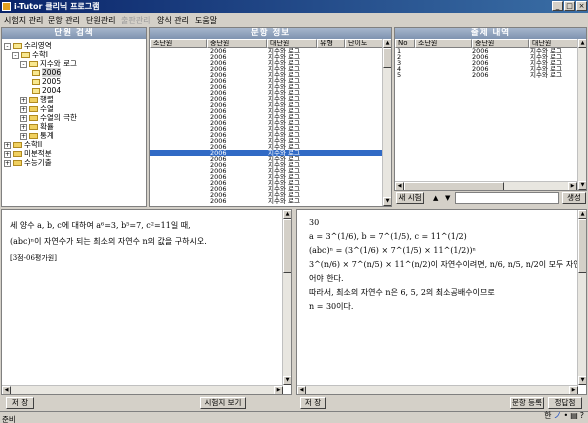 Image resolution: width=588 pixels, height=423 pixels. Describe the element at coordinates (6, 6) in the screenshot. I see `app-icon` at that location.